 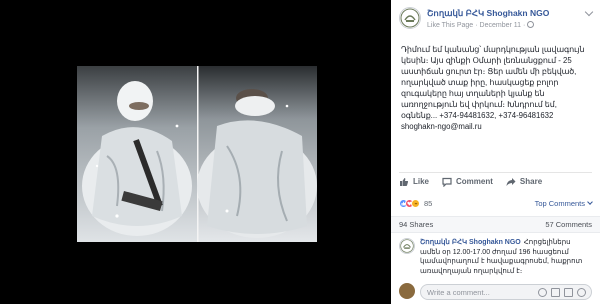 I want to click on share-arrow-icon, so click(x=511, y=181).